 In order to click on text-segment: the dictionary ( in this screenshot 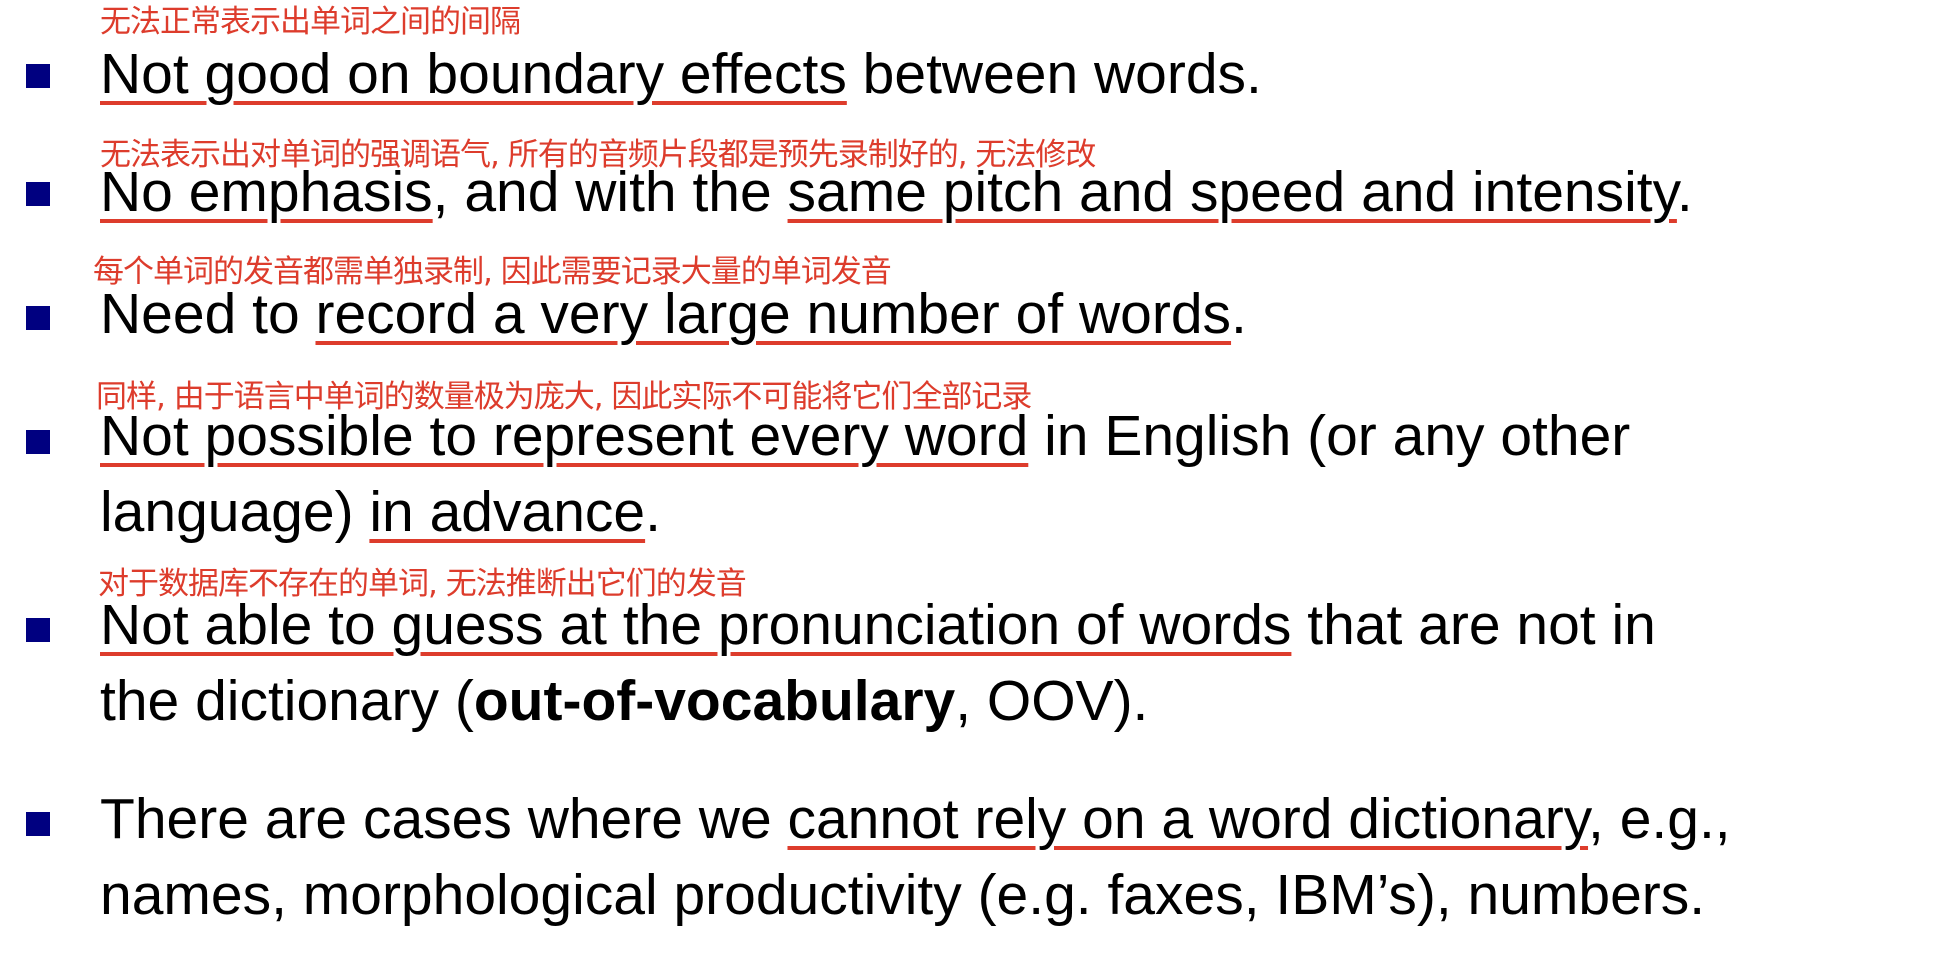, I will do `click(287, 701)`.